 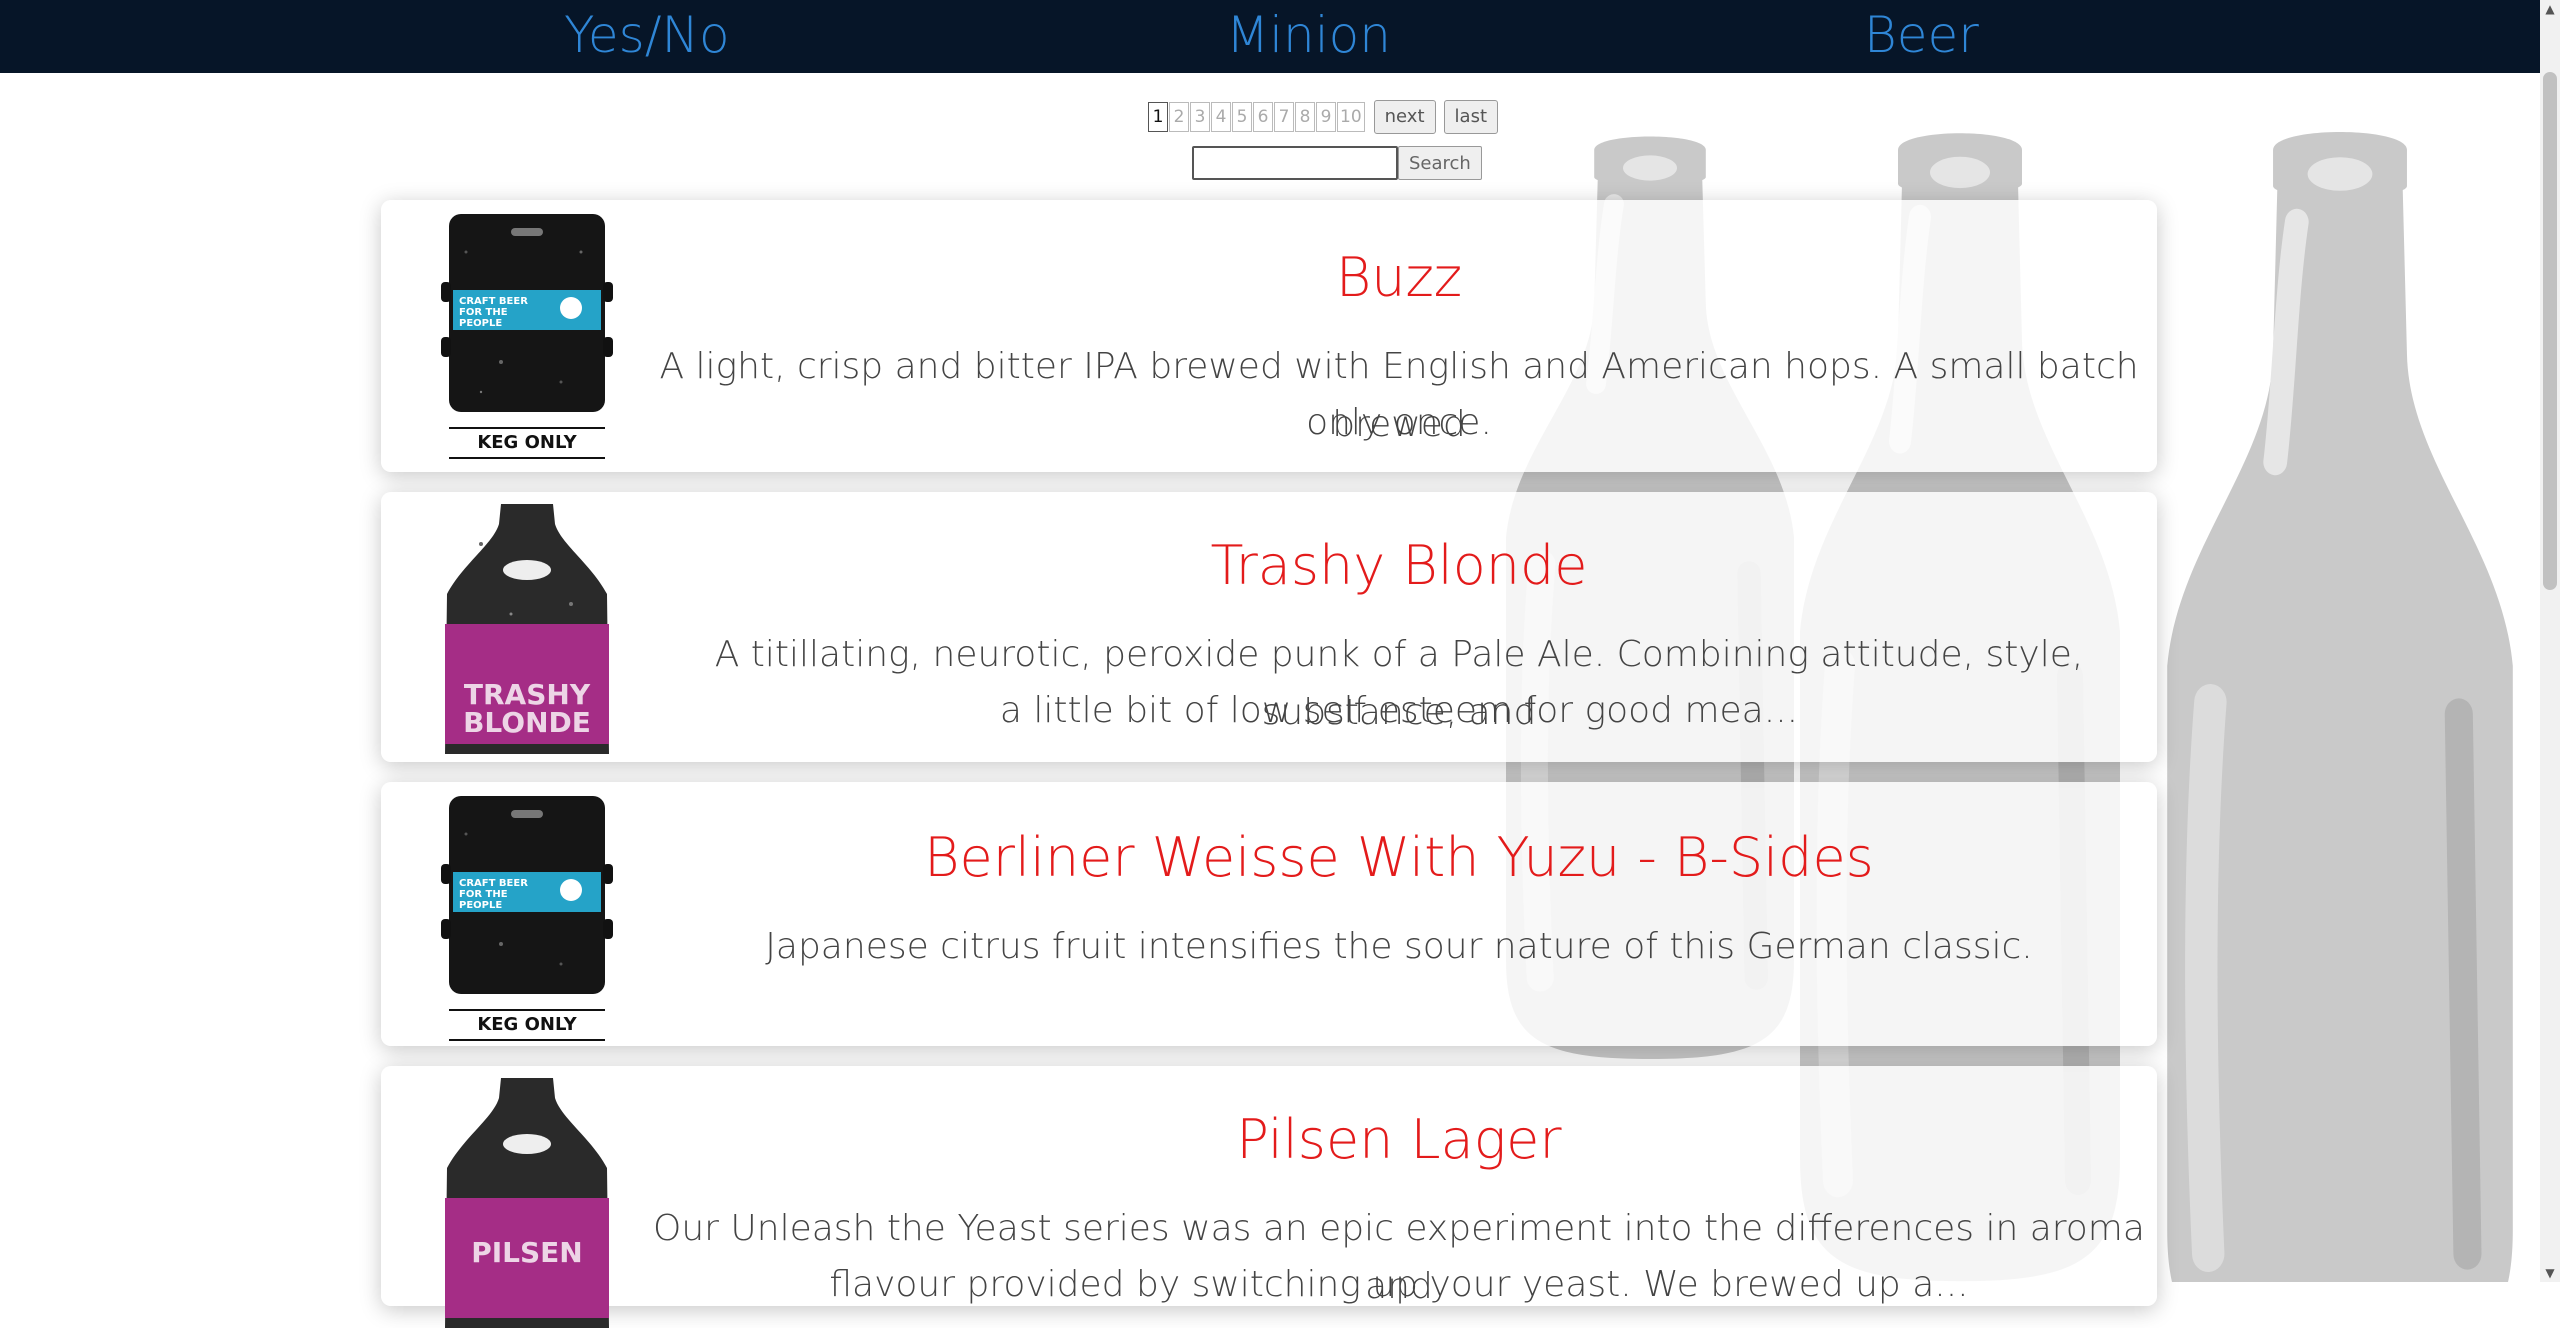 I want to click on page-button-7: 7, so click(x=1284, y=117).